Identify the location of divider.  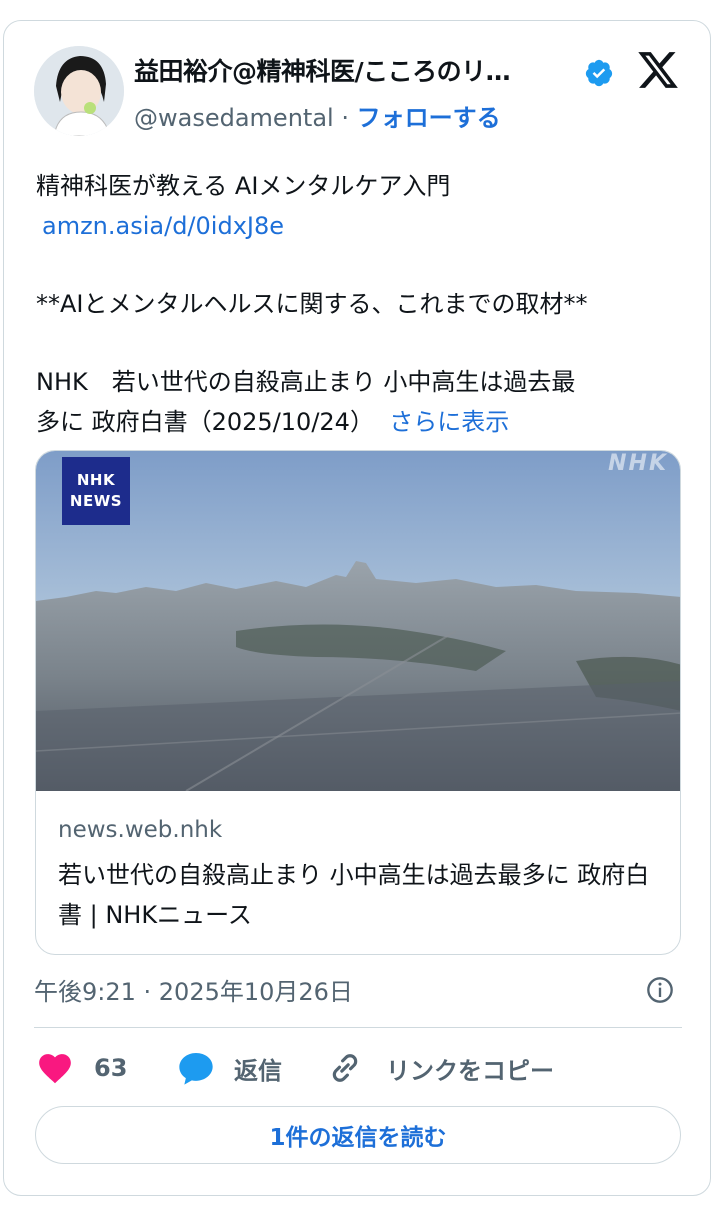
(358, 1027).